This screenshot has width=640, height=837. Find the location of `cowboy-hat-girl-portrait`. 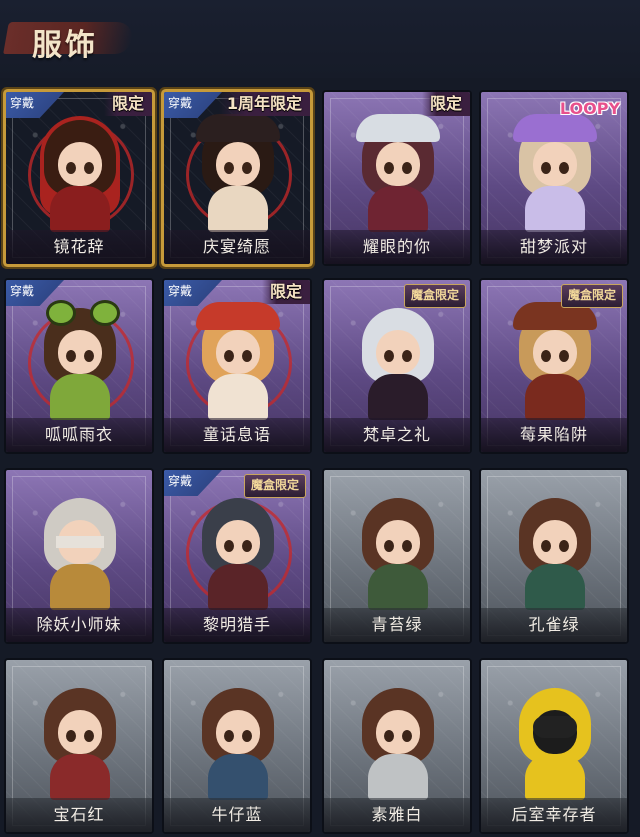

cowboy-hat-girl-portrait is located at coordinates (398, 173).